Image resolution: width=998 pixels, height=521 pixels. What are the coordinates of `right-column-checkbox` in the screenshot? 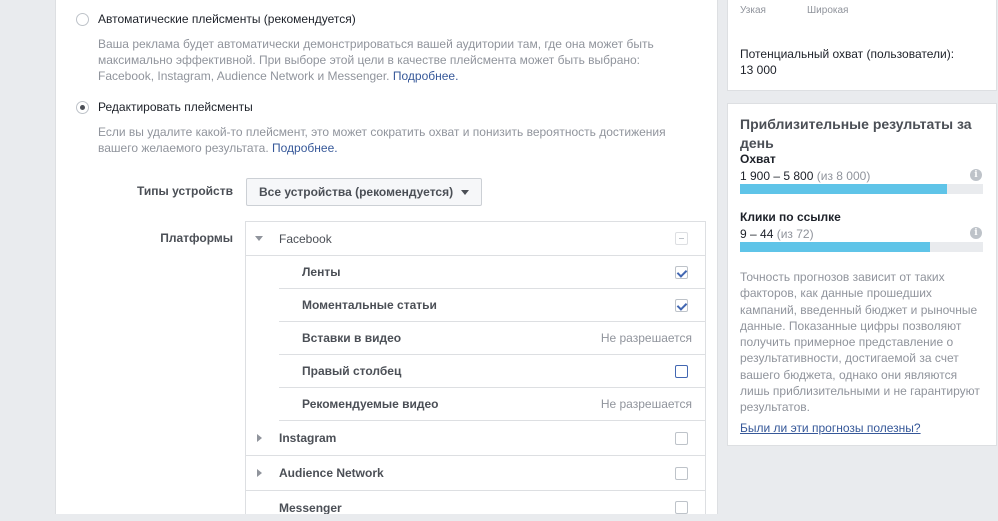 It's located at (681, 371).